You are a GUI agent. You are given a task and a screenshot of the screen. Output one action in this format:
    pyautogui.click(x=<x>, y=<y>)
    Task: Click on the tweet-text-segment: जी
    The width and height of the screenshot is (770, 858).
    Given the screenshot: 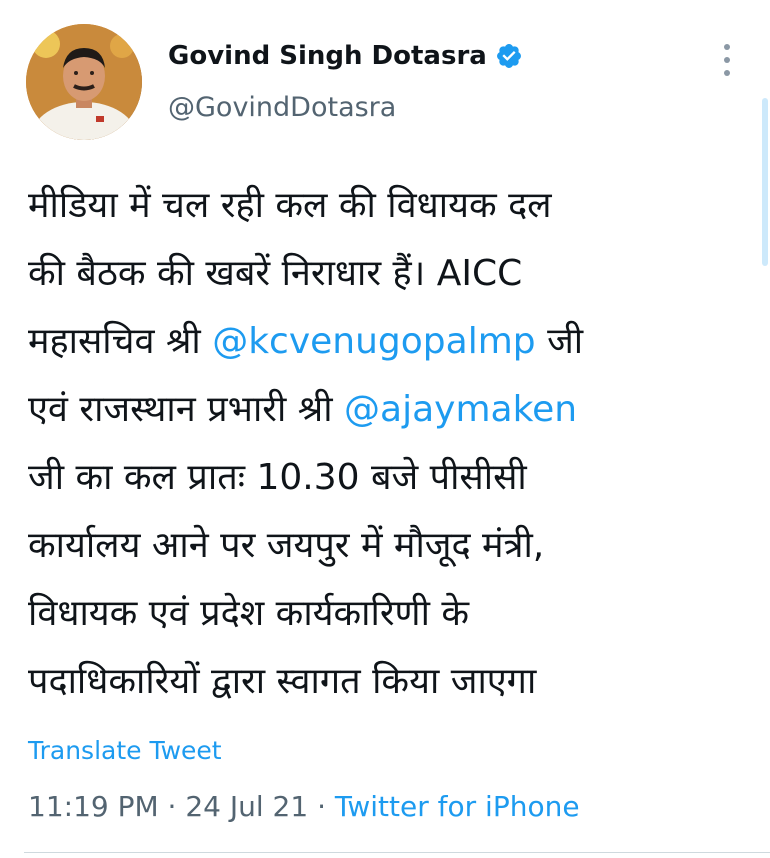 What is the action you would take?
    pyautogui.click(x=559, y=341)
    